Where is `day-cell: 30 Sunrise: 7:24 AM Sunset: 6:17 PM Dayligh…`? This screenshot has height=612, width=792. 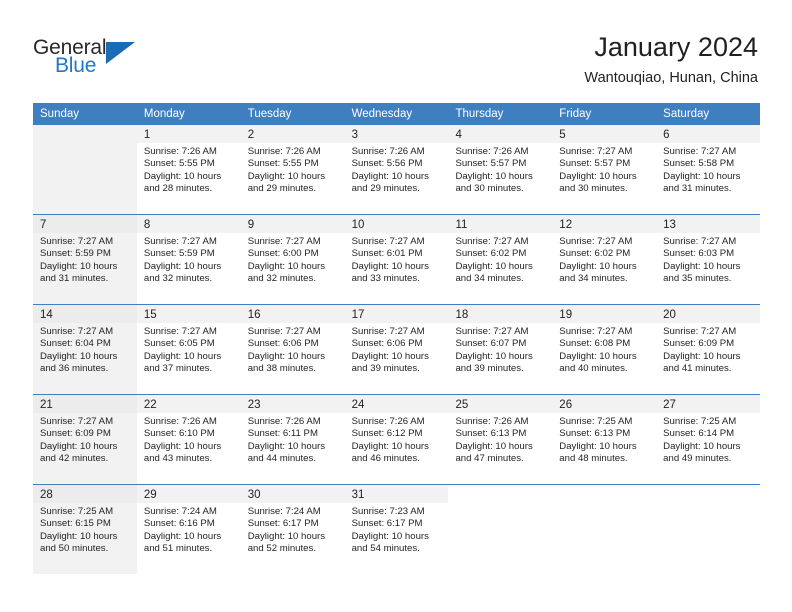 day-cell: 30 Sunrise: 7:24 AM Sunset: 6:17 PM Dayligh… is located at coordinates (292, 529).